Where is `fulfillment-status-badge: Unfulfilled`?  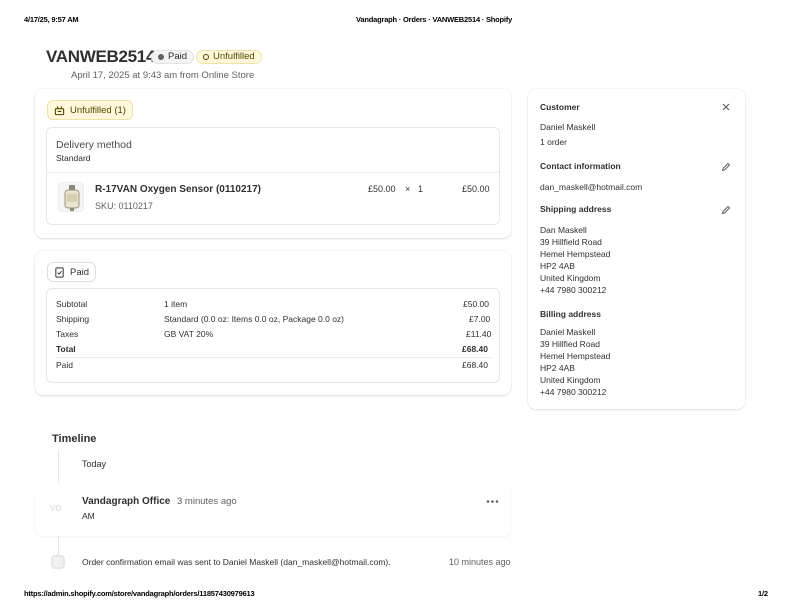 fulfillment-status-badge: Unfulfilled is located at coordinates (229, 57).